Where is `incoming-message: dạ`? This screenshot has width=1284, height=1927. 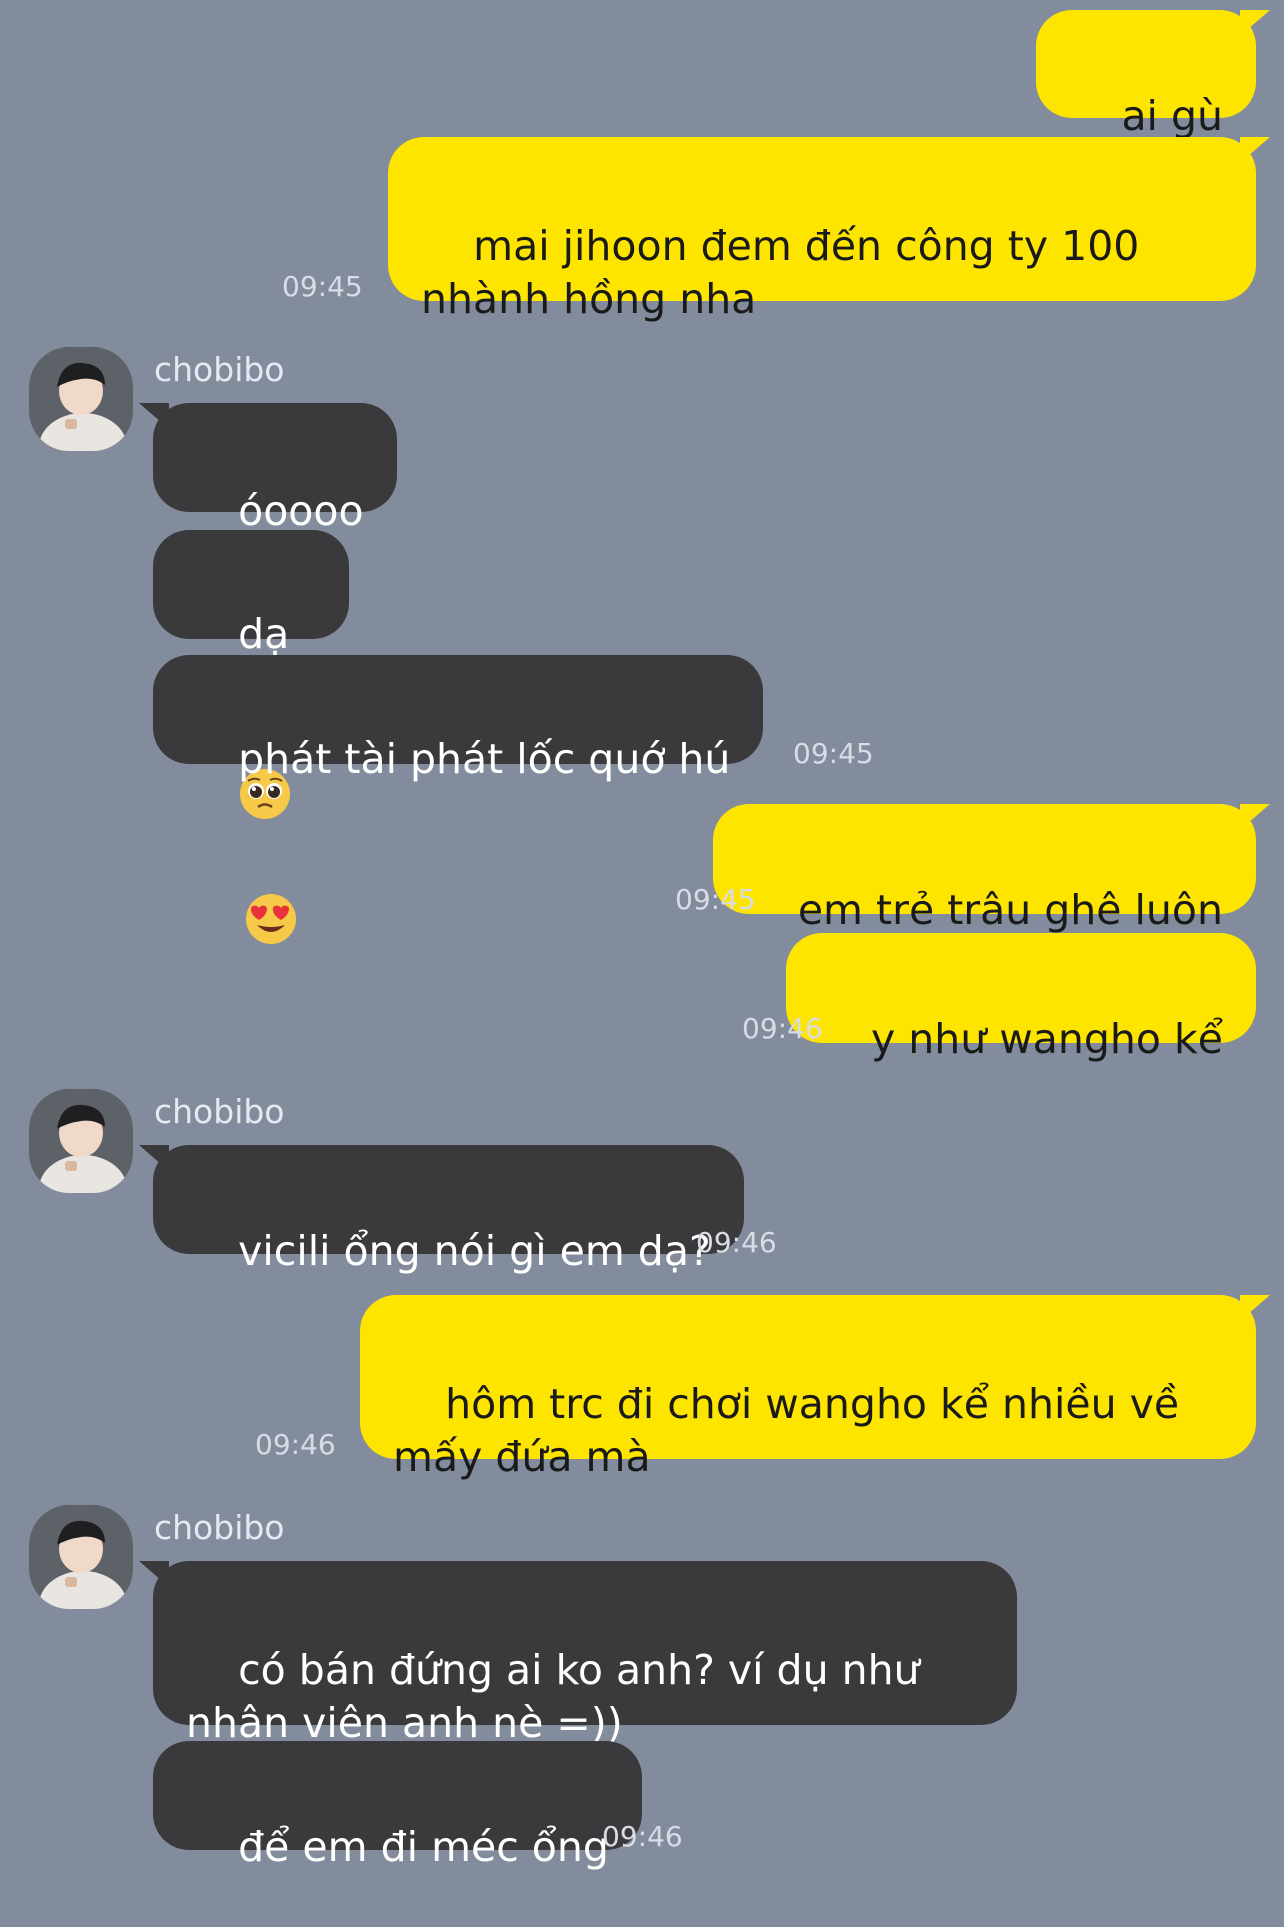 incoming-message: dạ is located at coordinates (251, 674).